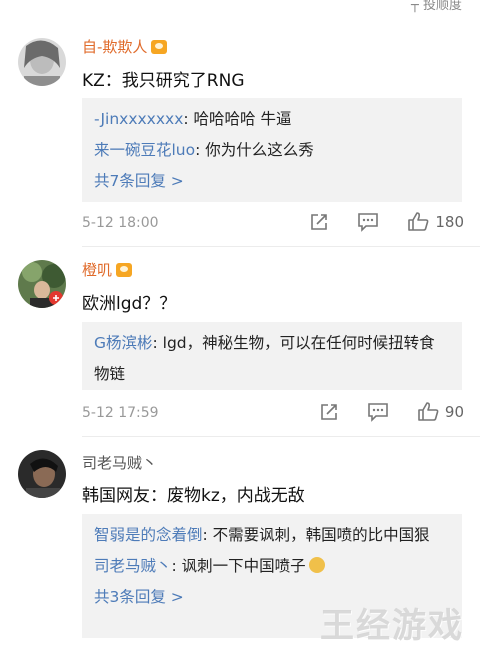  Describe the element at coordinates (119, 462) in the screenshot. I see `username: 司老马贼丶` at that location.